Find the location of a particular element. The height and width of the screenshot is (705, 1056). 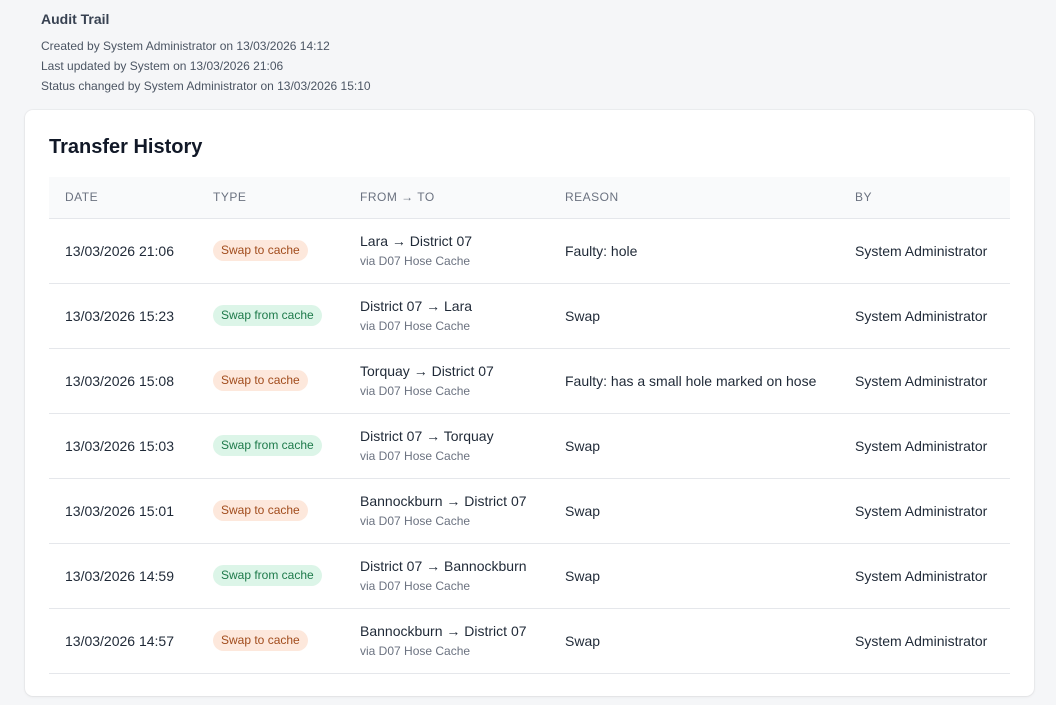

cell-route: District 07 → Torquay via D07 Hose Cache is located at coordinates (446, 445).